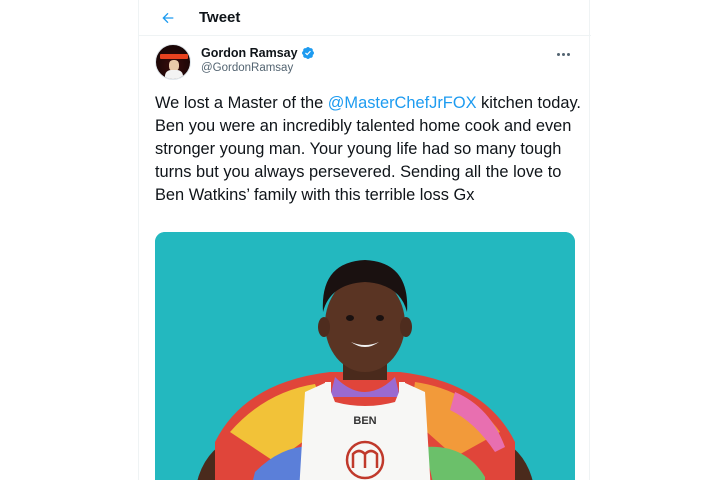 Image resolution: width=720 pixels, height=480 pixels. Describe the element at coordinates (220, 17) in the screenshot. I see `page-title: Tweet` at that location.